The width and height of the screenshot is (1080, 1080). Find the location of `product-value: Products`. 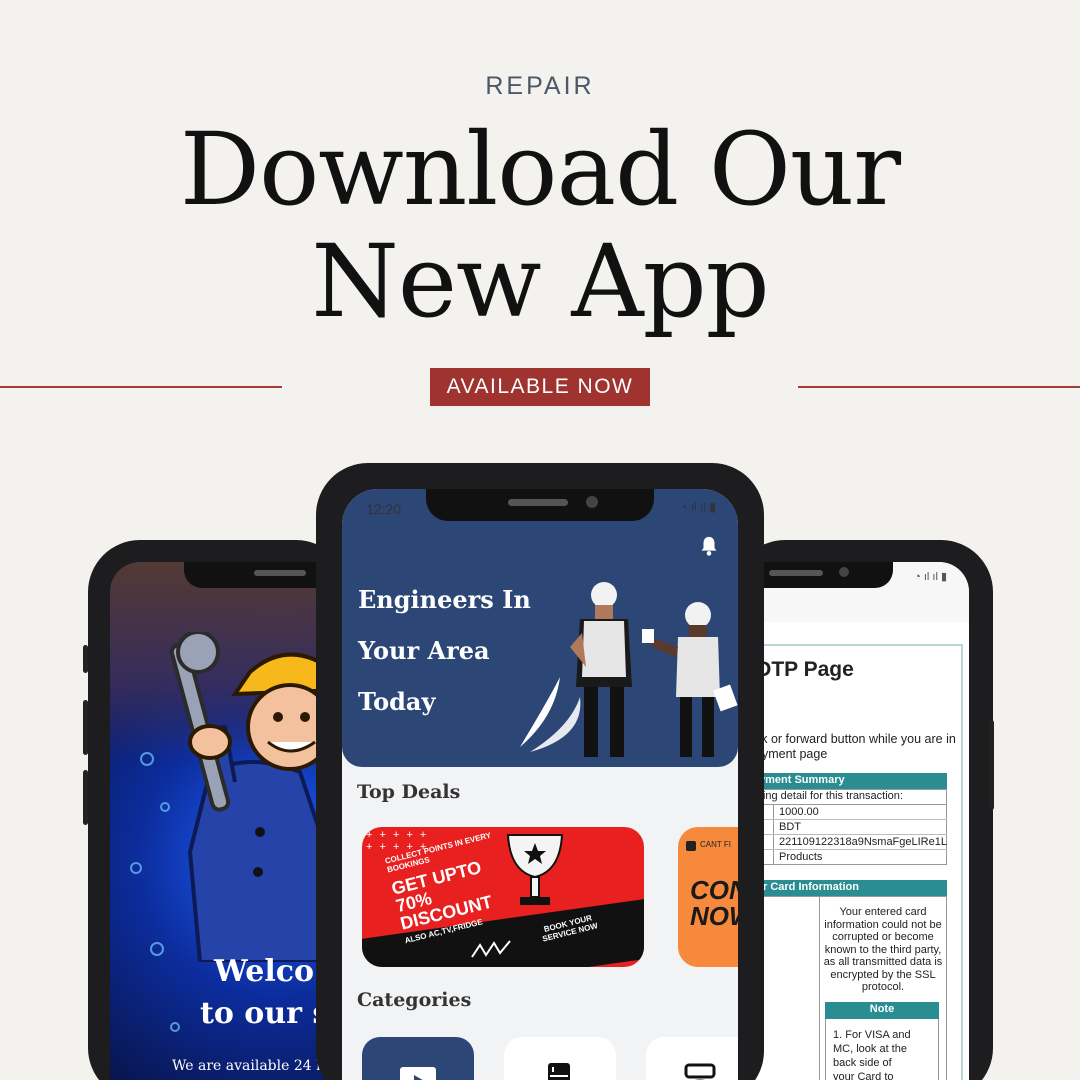

product-value: Products is located at coordinates (801, 857).